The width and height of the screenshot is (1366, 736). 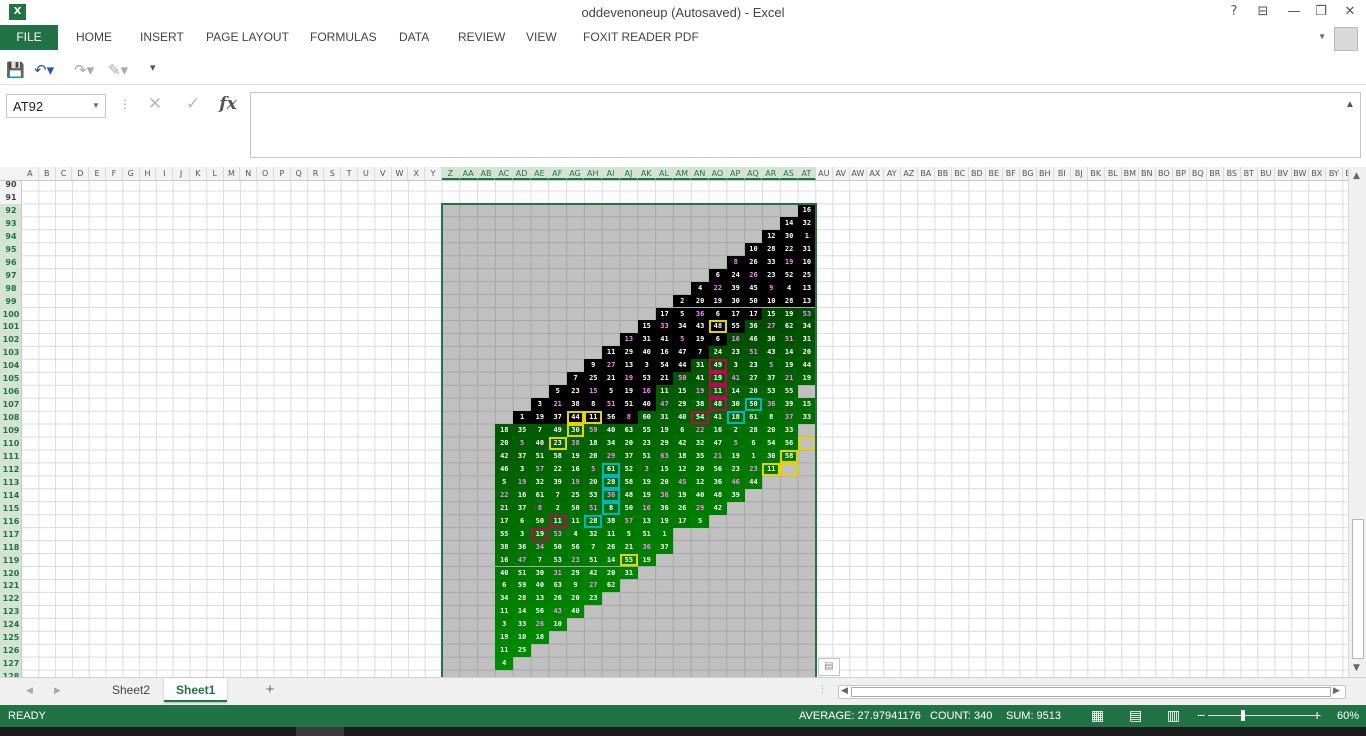 What do you see at coordinates (10, 353) in the screenshot?
I see `row-header: 103` at bounding box center [10, 353].